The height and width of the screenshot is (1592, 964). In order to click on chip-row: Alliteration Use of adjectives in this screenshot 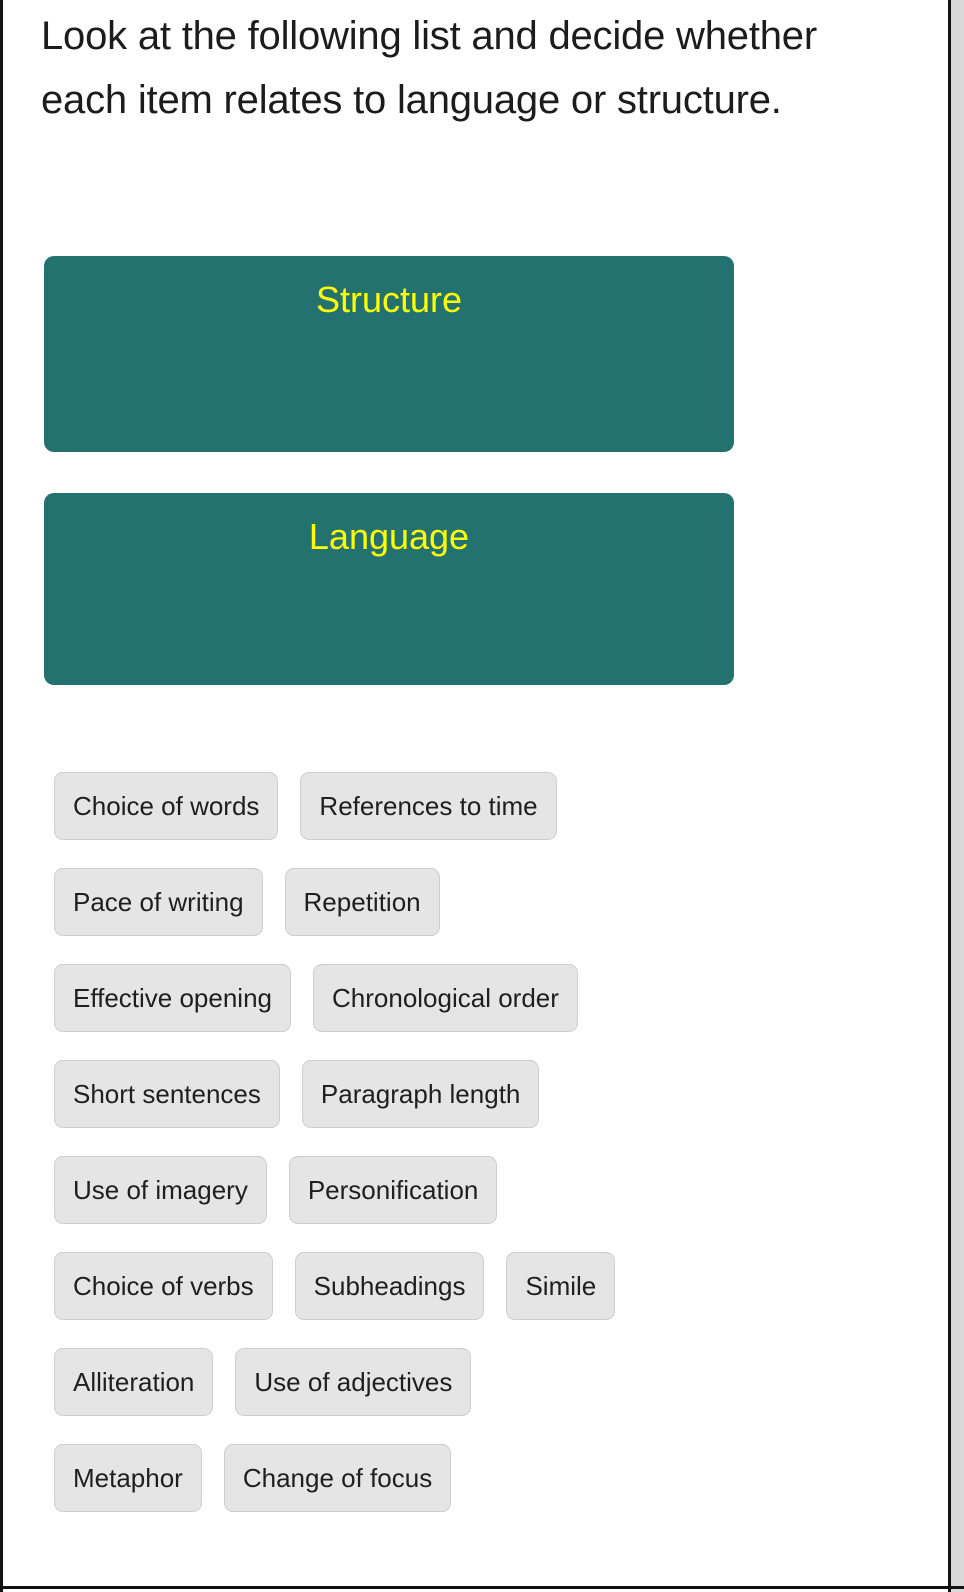, I will do `click(484, 1382)`.